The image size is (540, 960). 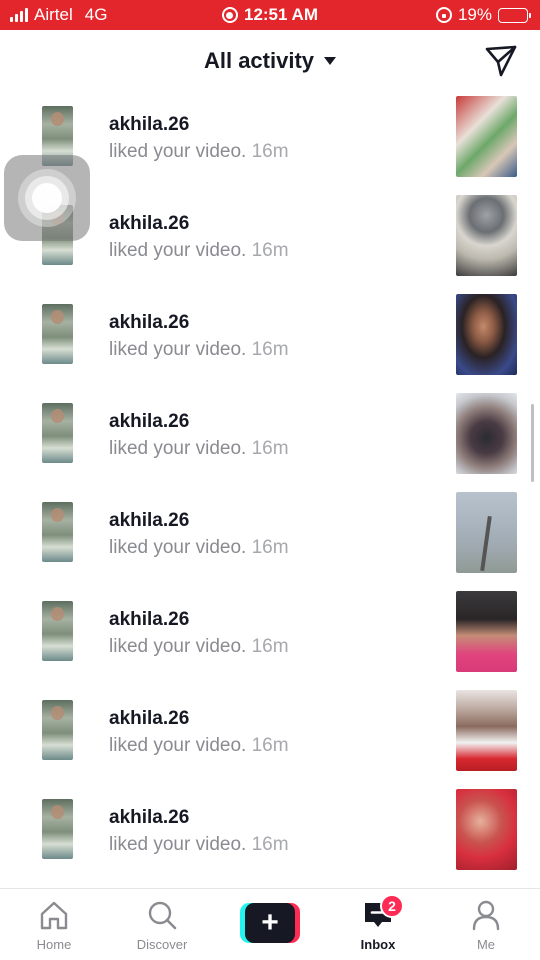 I want to click on screen-recording-icon, so click(x=229, y=15).